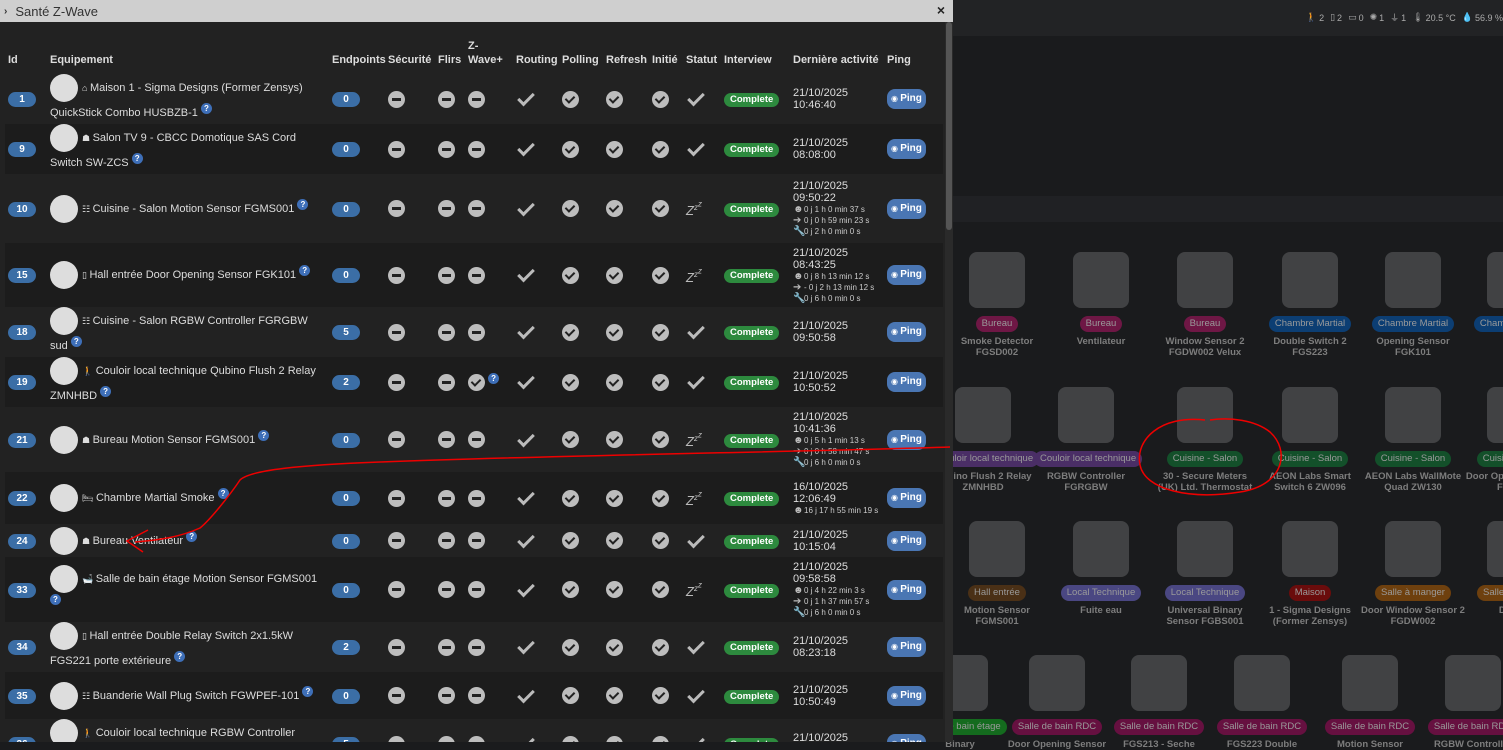  Describe the element at coordinates (1483, 568) in the screenshot. I see `device-card: Salle à manger Double` at that location.